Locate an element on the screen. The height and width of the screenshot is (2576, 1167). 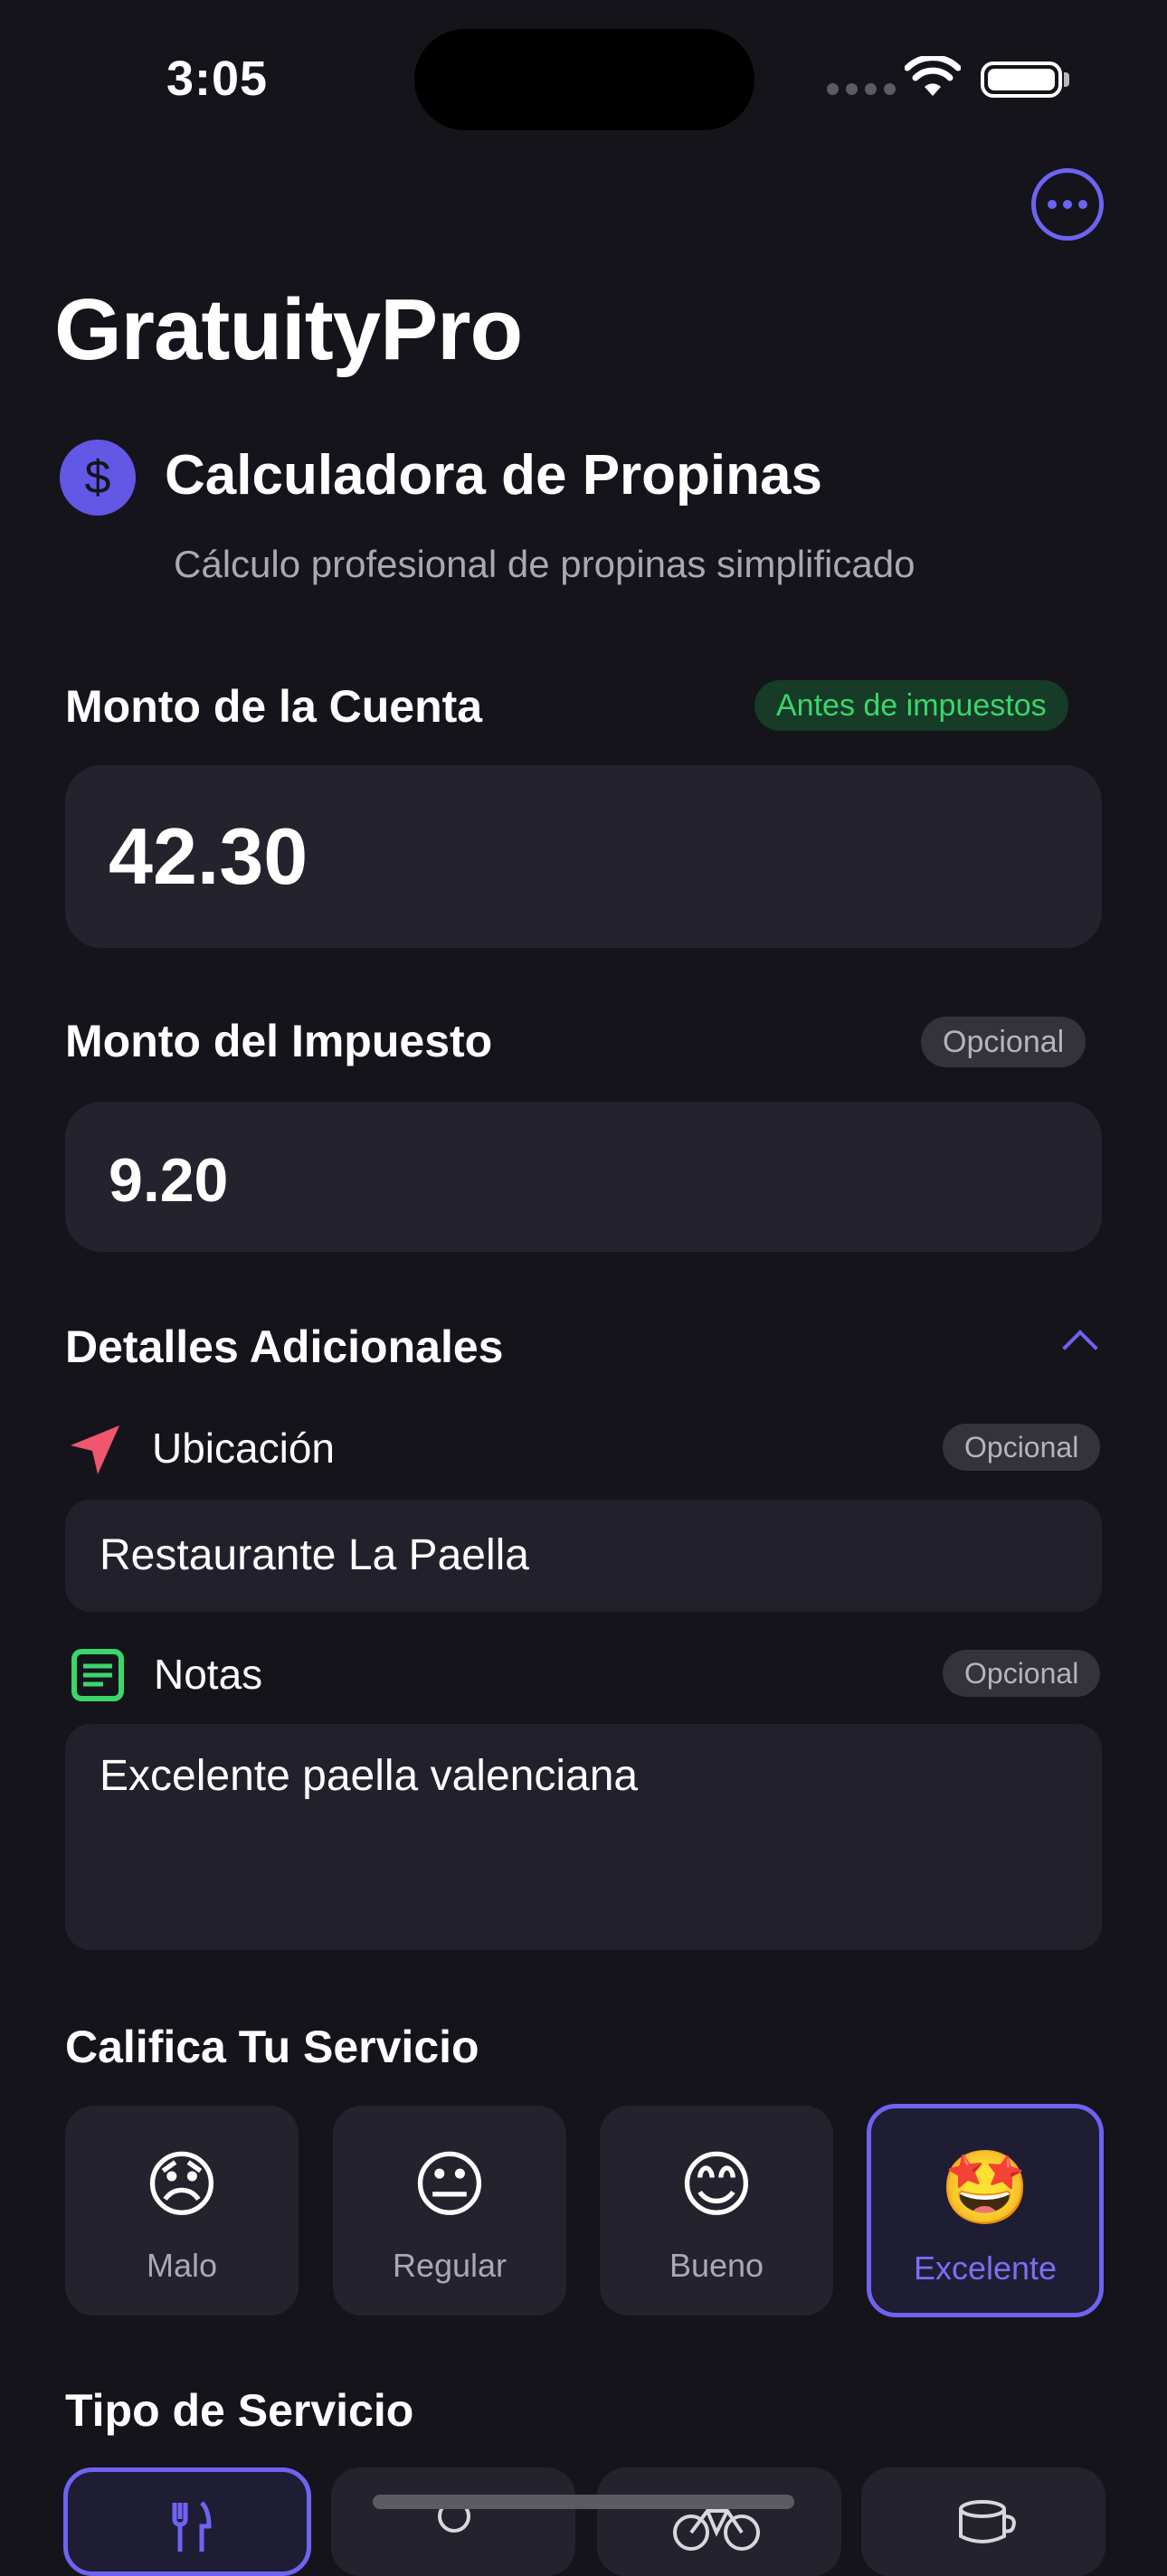
rating-option-excelente: 🤩 Excelente is located at coordinates (985, 2211).